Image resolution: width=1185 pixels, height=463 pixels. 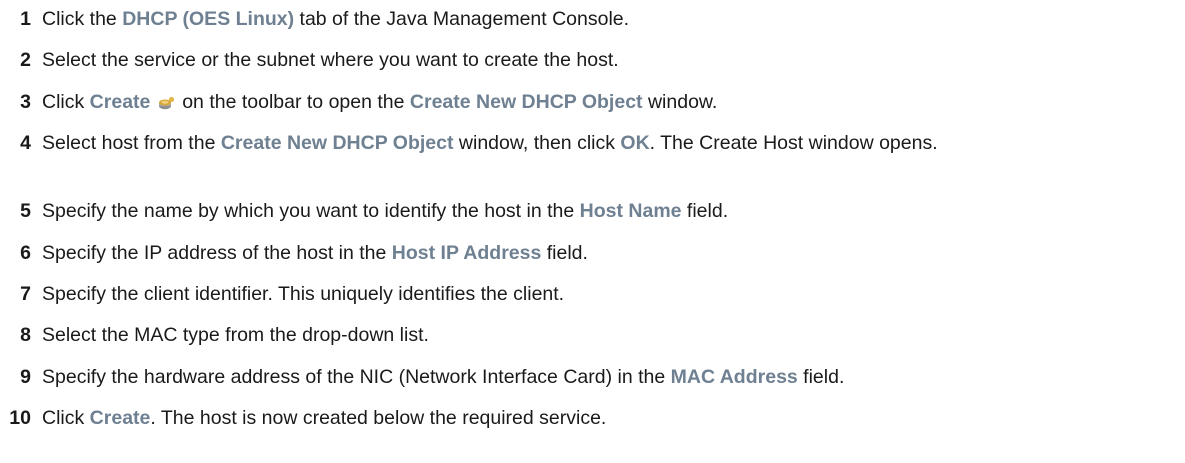 What do you see at coordinates (734, 377) in the screenshot?
I see `ui-term-mac-address: MAC Address` at bounding box center [734, 377].